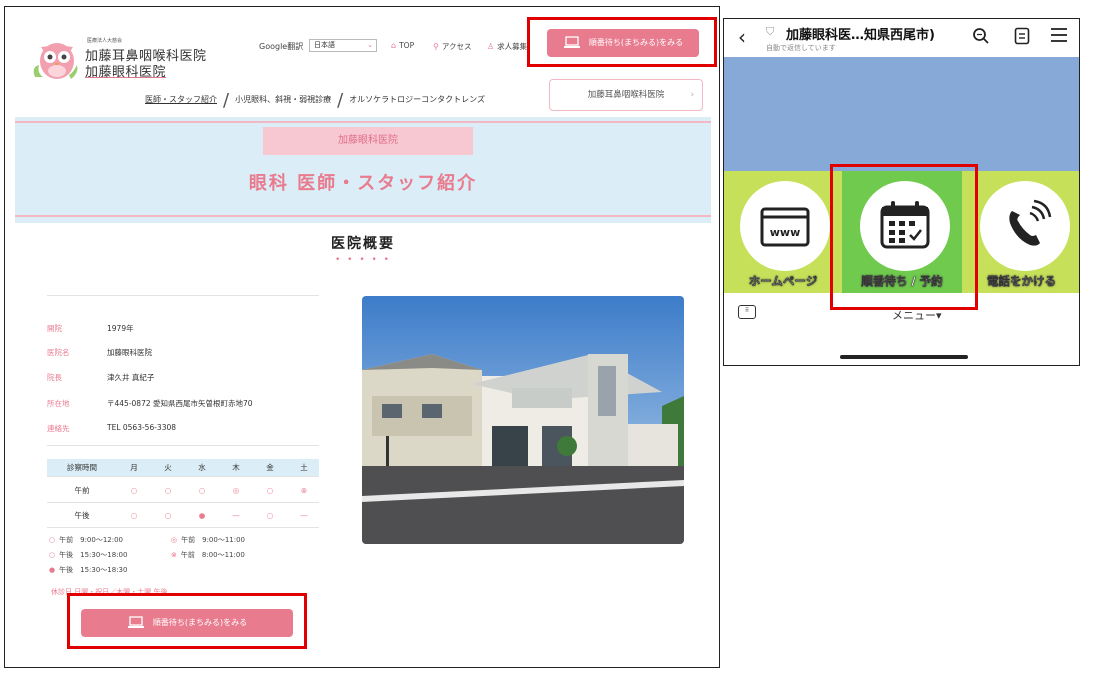 Image resolution: width=1108 pixels, height=673 pixels. Describe the element at coordinates (304, 467) in the screenshot. I see `hours-header-cell: 土` at that location.